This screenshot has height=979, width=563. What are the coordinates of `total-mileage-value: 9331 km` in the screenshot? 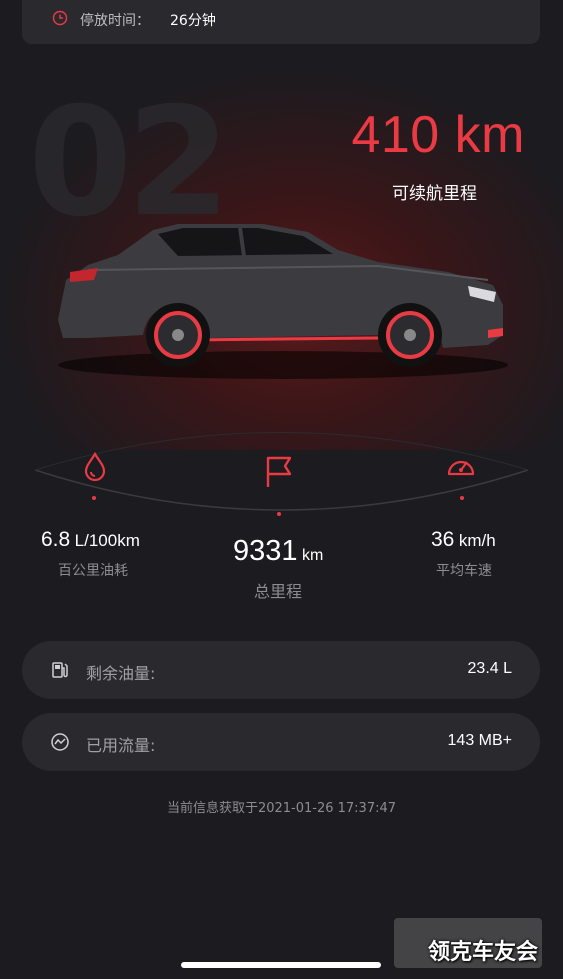 It's located at (278, 551).